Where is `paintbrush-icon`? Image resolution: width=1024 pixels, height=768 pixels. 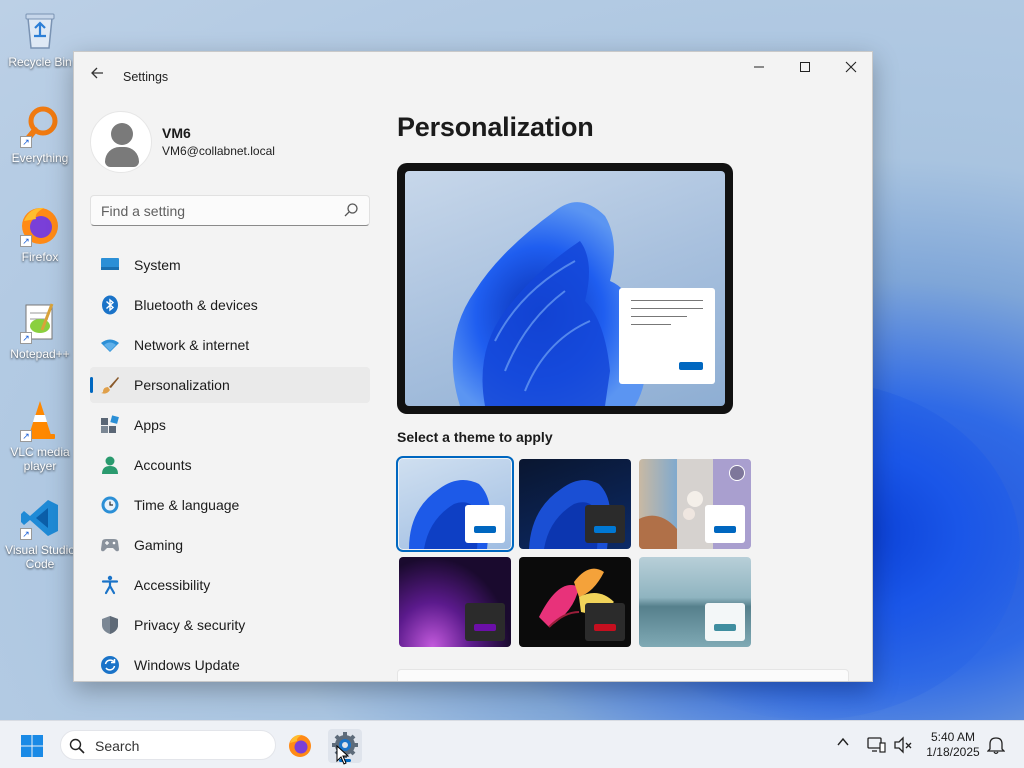
paintbrush-icon is located at coordinates (110, 385).